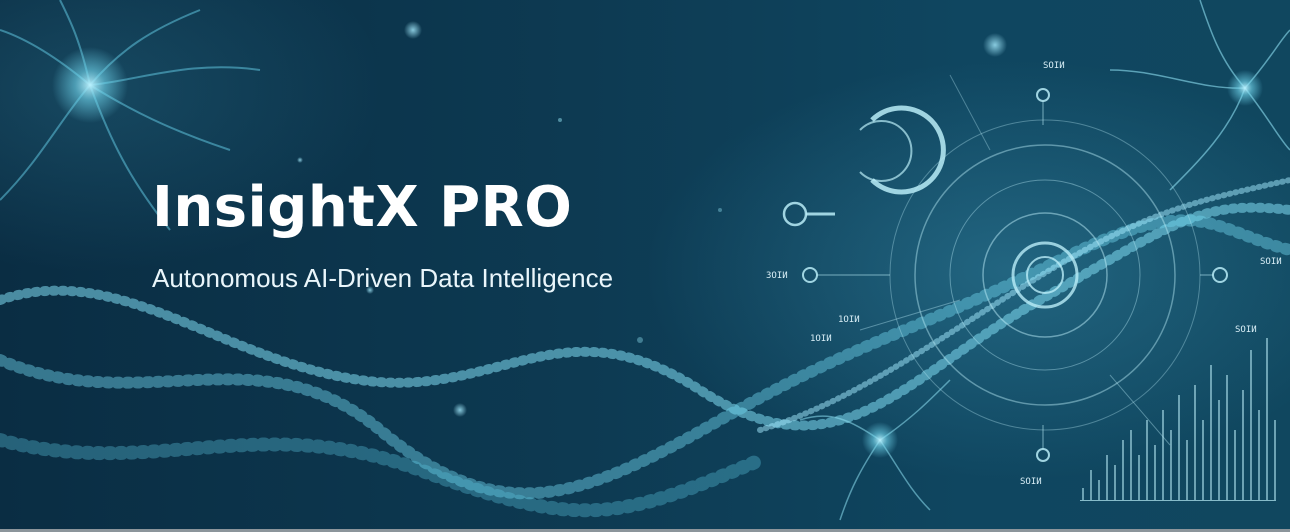  I want to click on hud-label-mid-upper: 1OIИ, so click(849, 320).